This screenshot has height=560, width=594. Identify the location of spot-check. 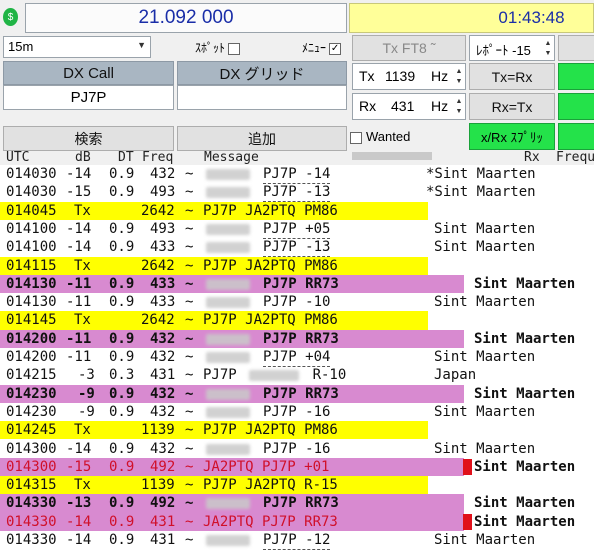
(234, 48).